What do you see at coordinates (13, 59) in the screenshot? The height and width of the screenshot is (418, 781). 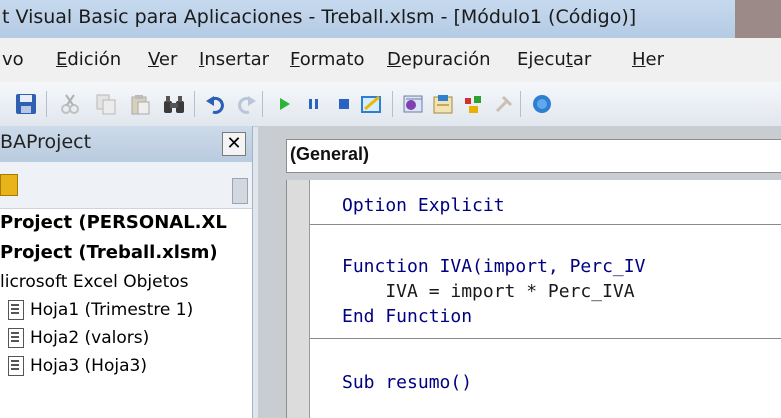 I see `menu-archivo: vo` at bounding box center [13, 59].